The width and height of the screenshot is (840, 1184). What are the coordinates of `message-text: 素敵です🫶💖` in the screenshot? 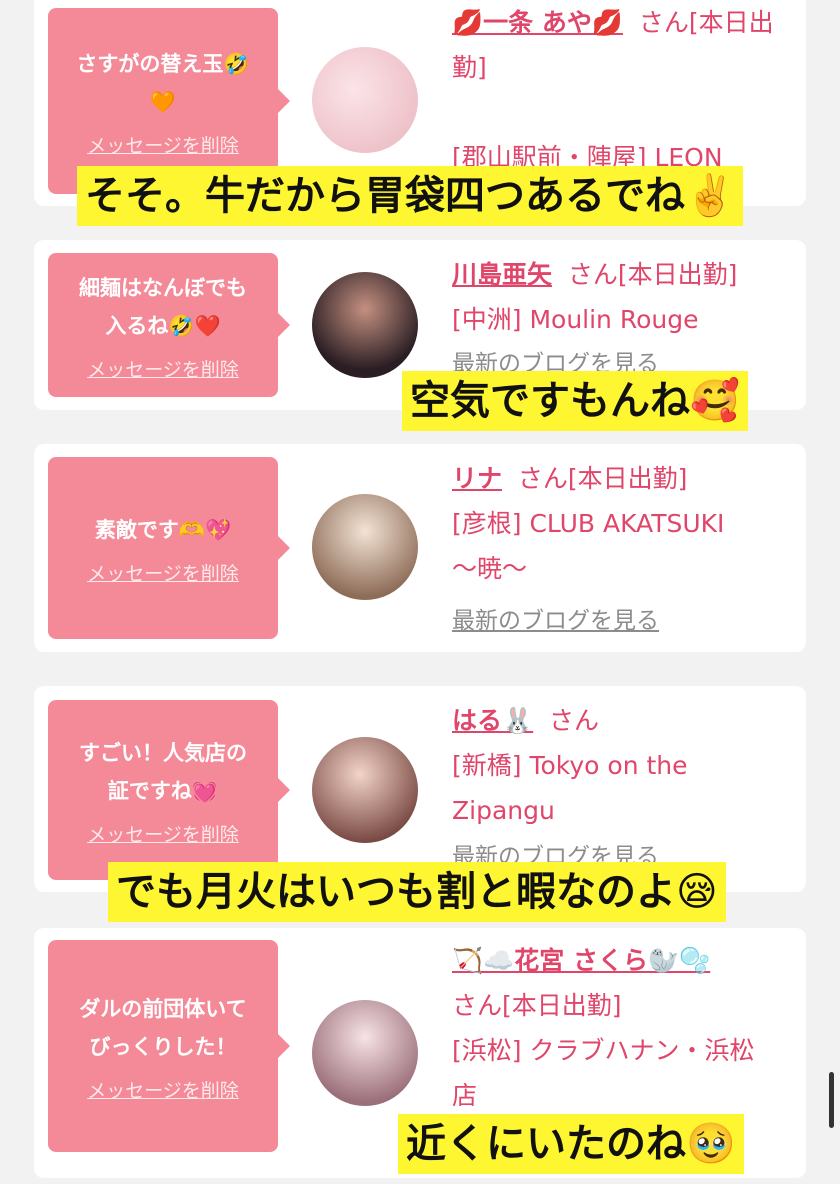 It's located at (163, 529).